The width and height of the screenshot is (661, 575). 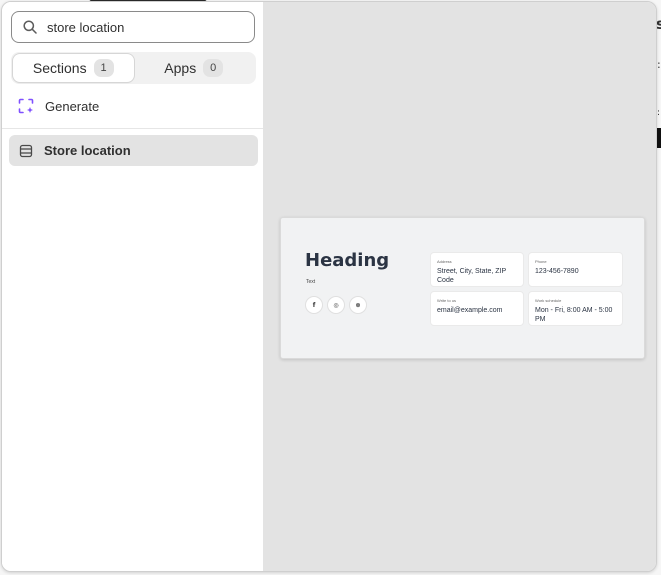 What do you see at coordinates (470, 310) in the screenshot?
I see `email-value: email@example.com` at bounding box center [470, 310].